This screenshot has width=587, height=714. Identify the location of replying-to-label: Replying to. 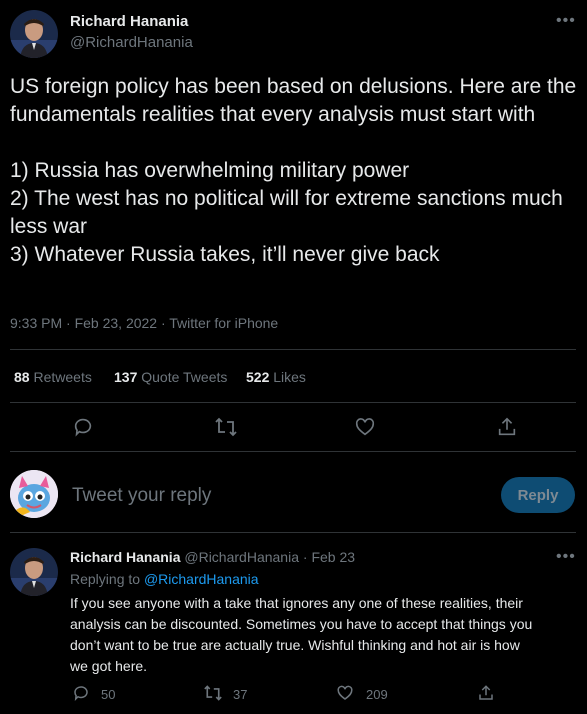
(105, 579).